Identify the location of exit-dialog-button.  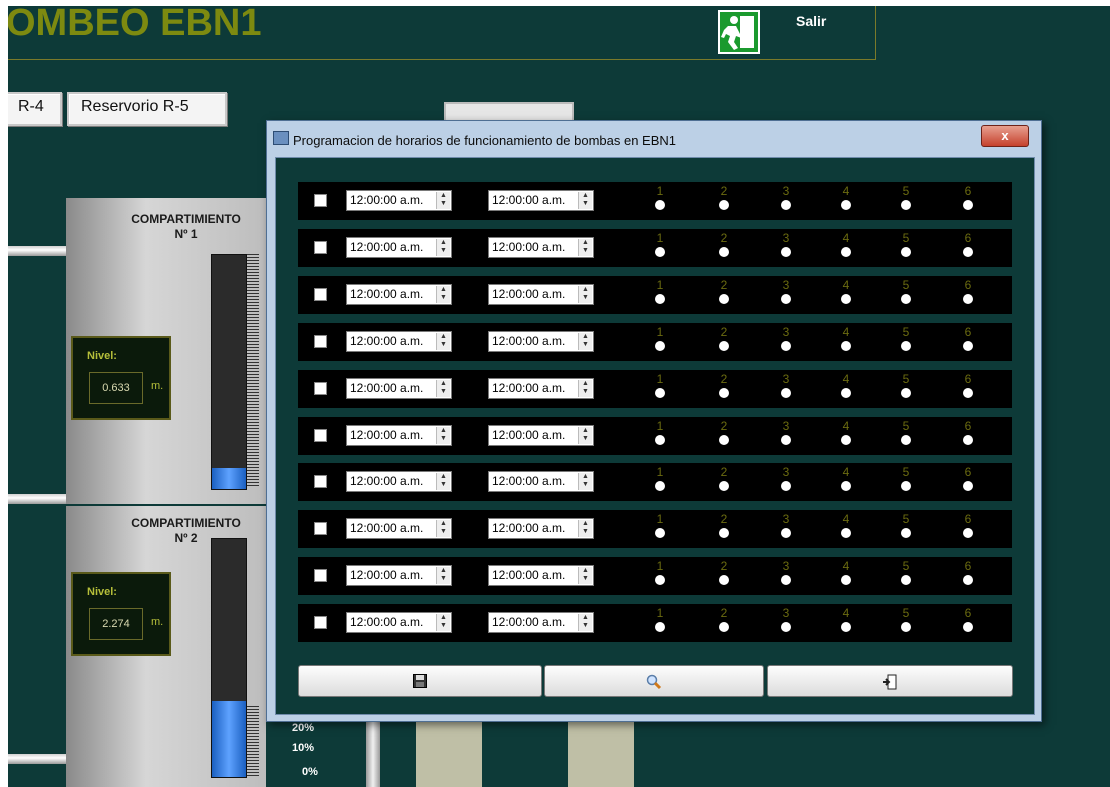
(890, 681).